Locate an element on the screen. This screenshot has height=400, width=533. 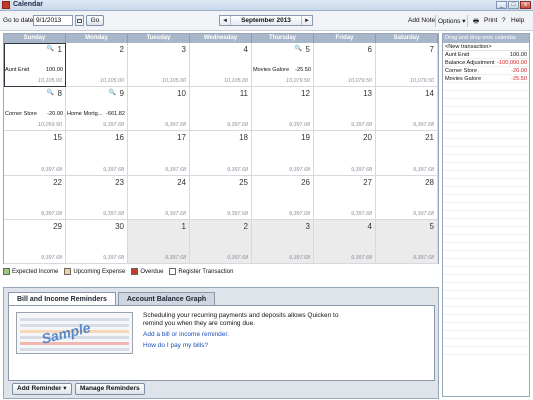
calendar-day-cell: 7 10,079.50 is located at coordinates (407, 65).